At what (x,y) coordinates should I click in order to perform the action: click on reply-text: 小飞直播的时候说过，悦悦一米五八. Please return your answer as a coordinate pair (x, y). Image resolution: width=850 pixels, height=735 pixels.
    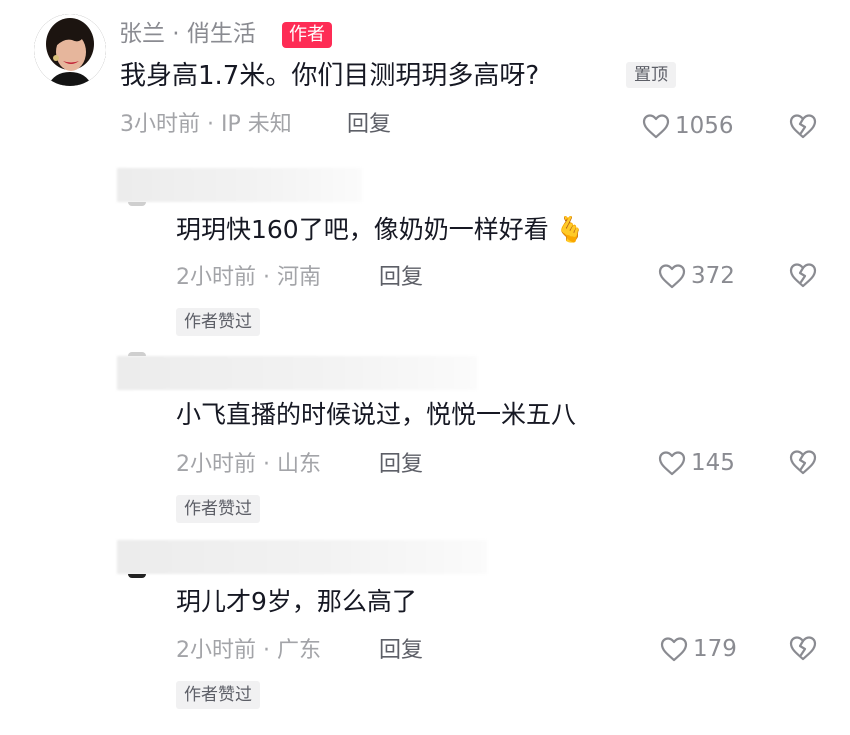
    Looking at the image, I should click on (376, 414).